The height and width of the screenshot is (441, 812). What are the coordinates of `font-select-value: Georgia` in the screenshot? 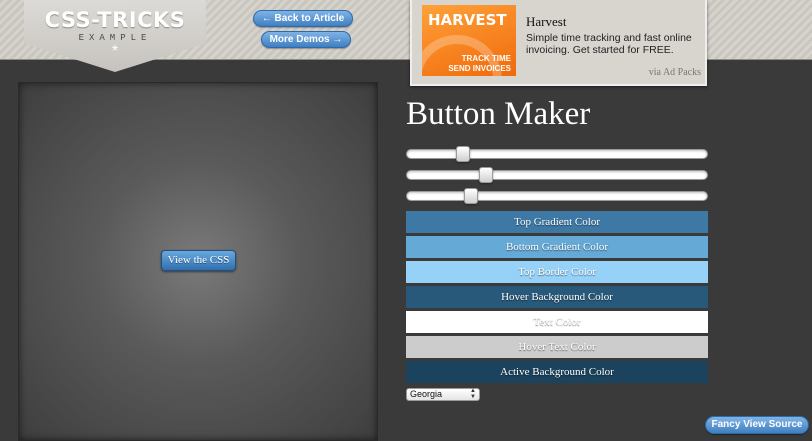 It's located at (426, 394).